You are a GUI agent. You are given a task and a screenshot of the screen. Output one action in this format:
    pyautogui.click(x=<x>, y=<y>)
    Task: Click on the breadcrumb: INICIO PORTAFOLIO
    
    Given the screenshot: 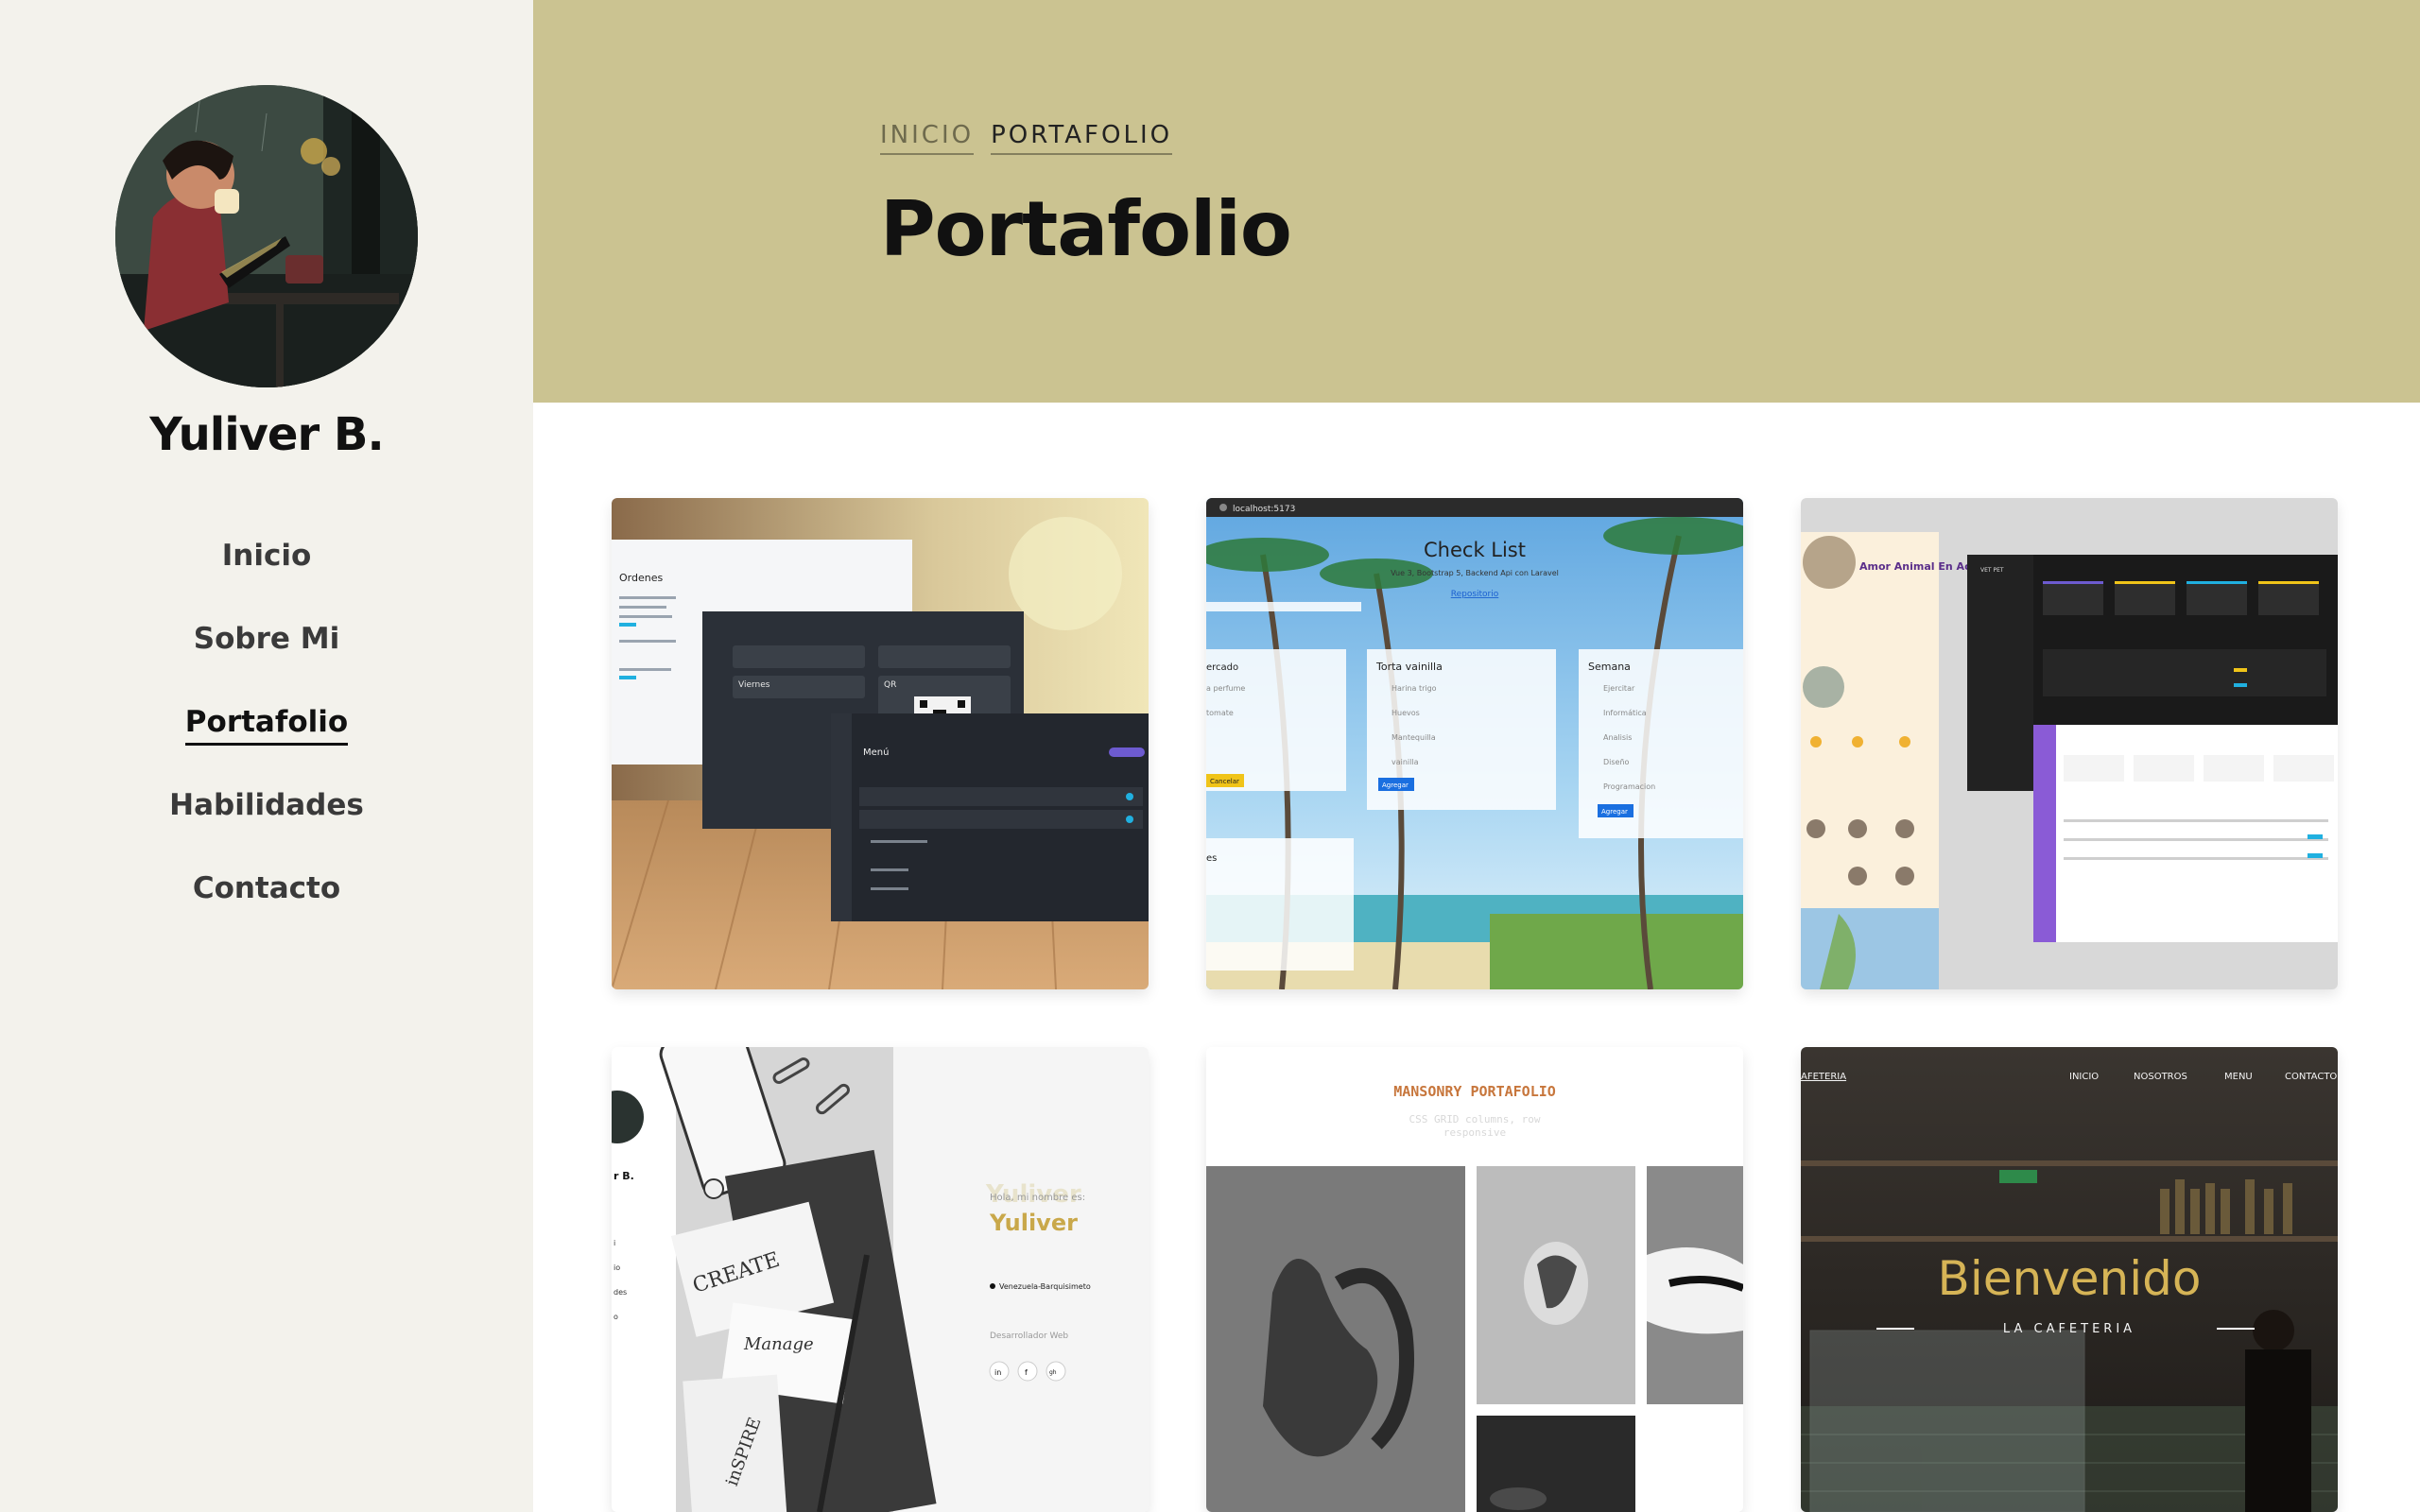 What is the action you would take?
    pyautogui.click(x=1026, y=138)
    